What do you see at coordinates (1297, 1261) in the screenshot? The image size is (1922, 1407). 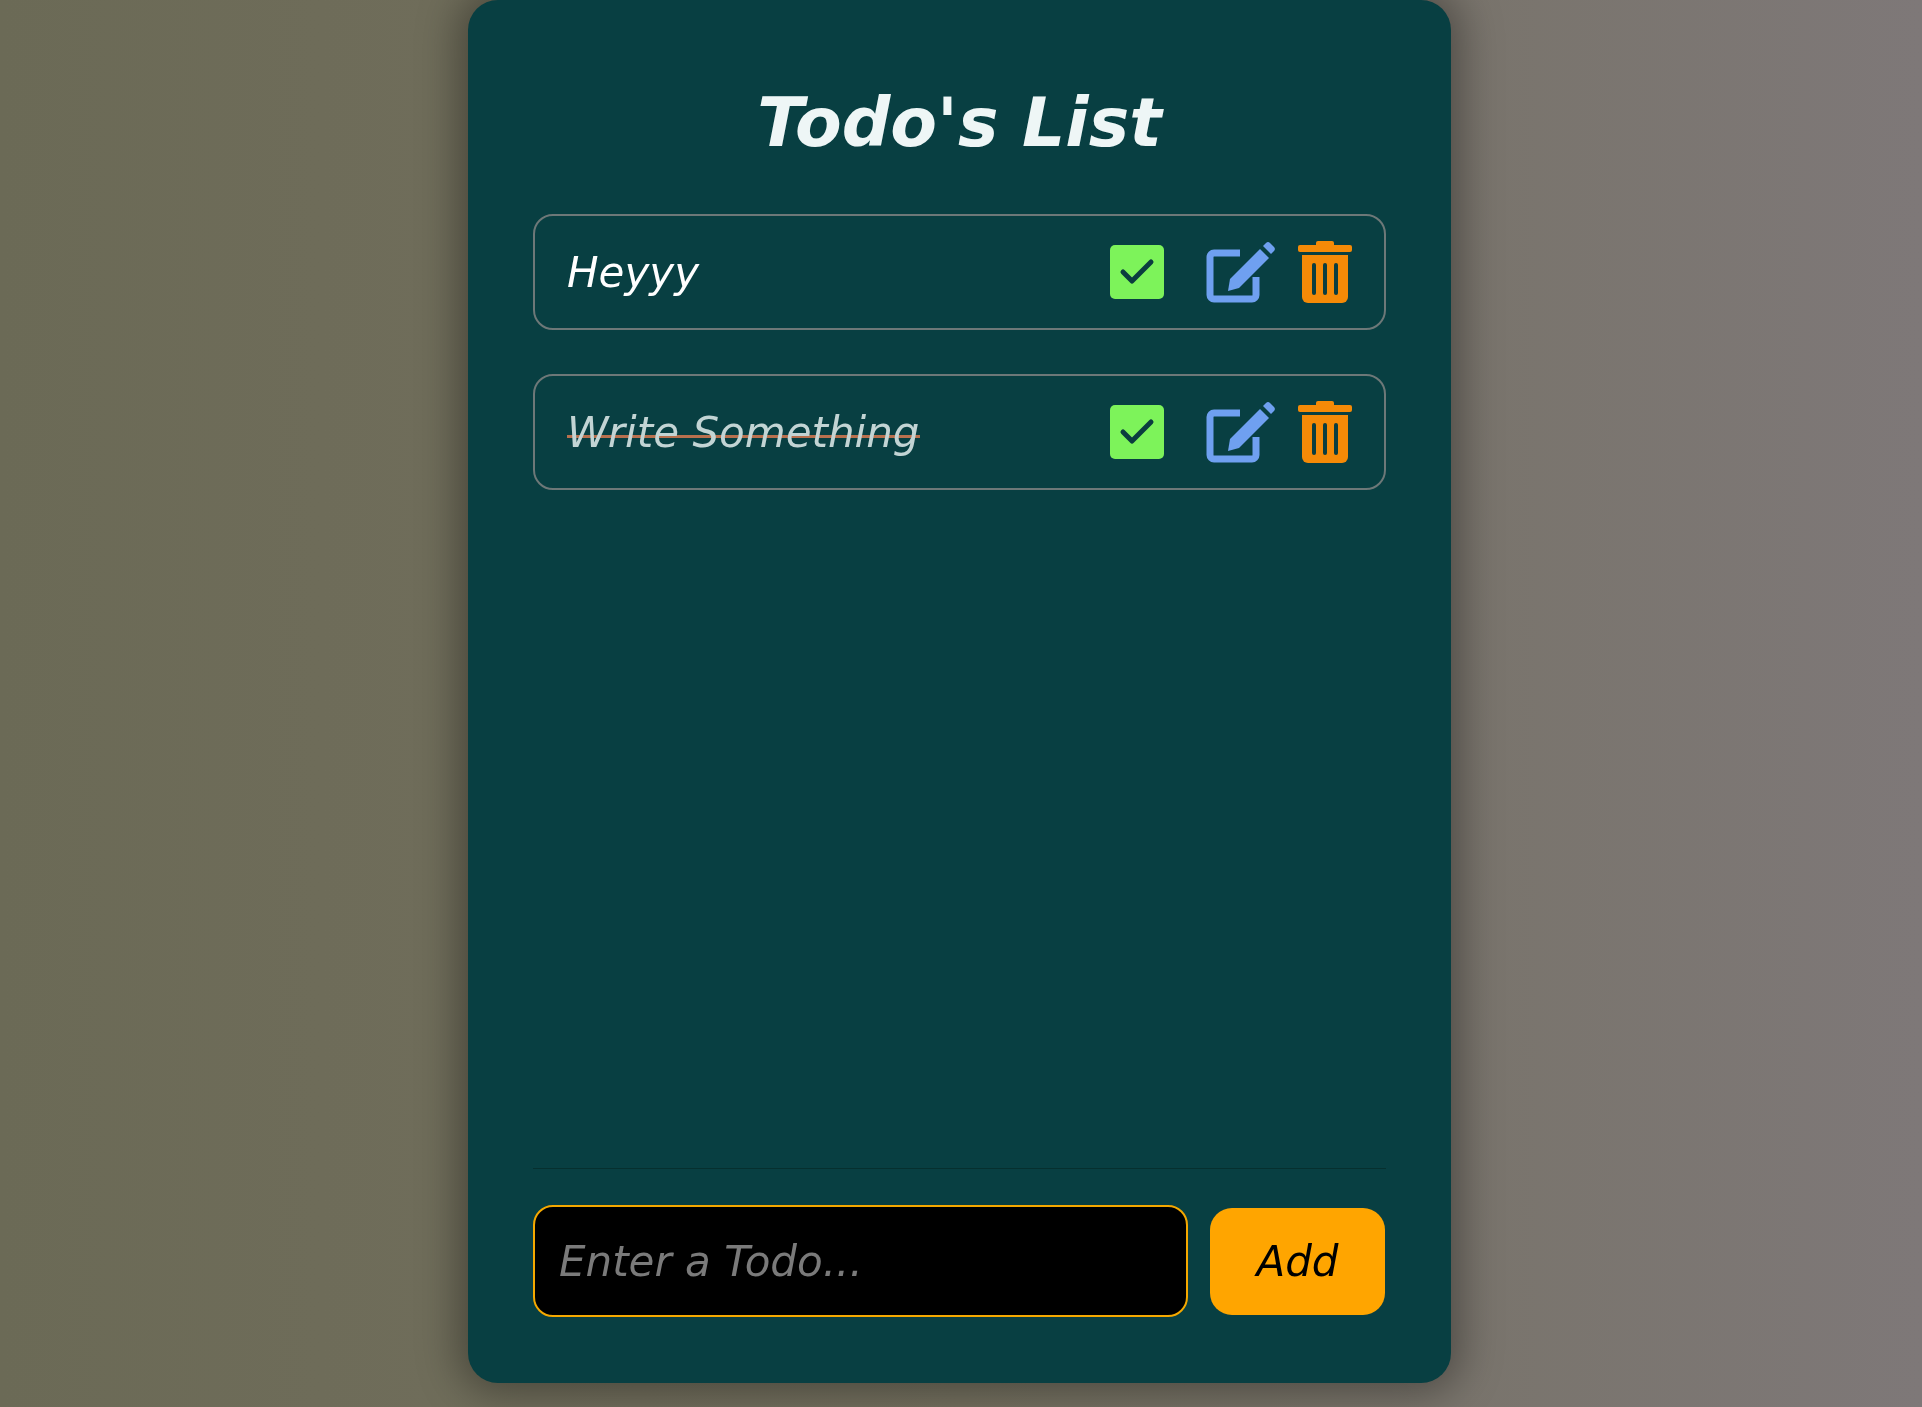 I see `add-button: Add` at bounding box center [1297, 1261].